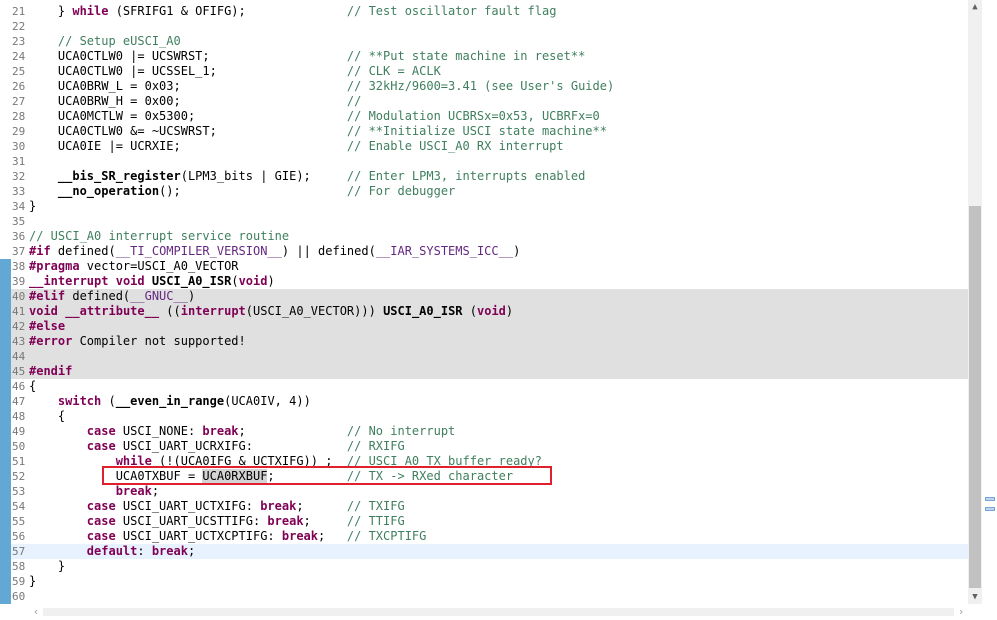 The height and width of the screenshot is (620, 997). Describe the element at coordinates (484, 356) in the screenshot. I see `code-line: 44` at that location.